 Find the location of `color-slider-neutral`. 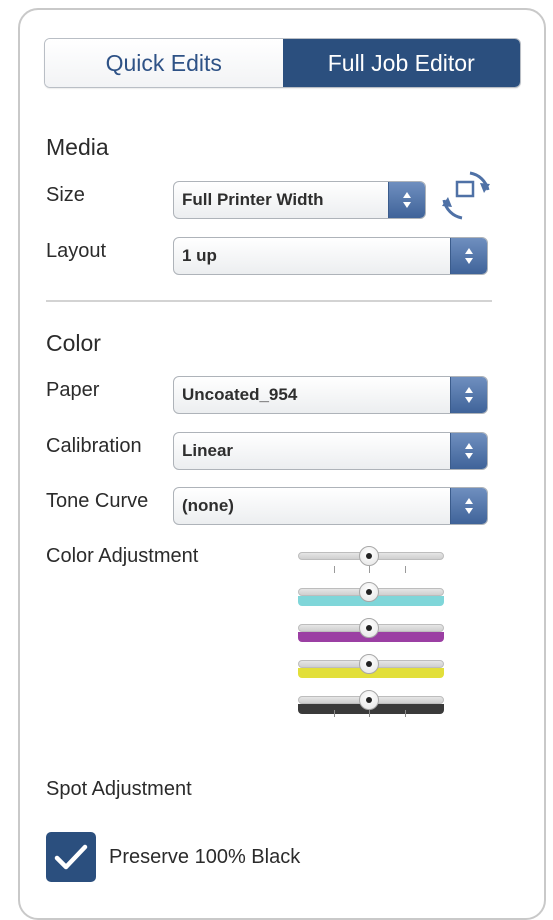

color-slider-neutral is located at coordinates (371, 562).